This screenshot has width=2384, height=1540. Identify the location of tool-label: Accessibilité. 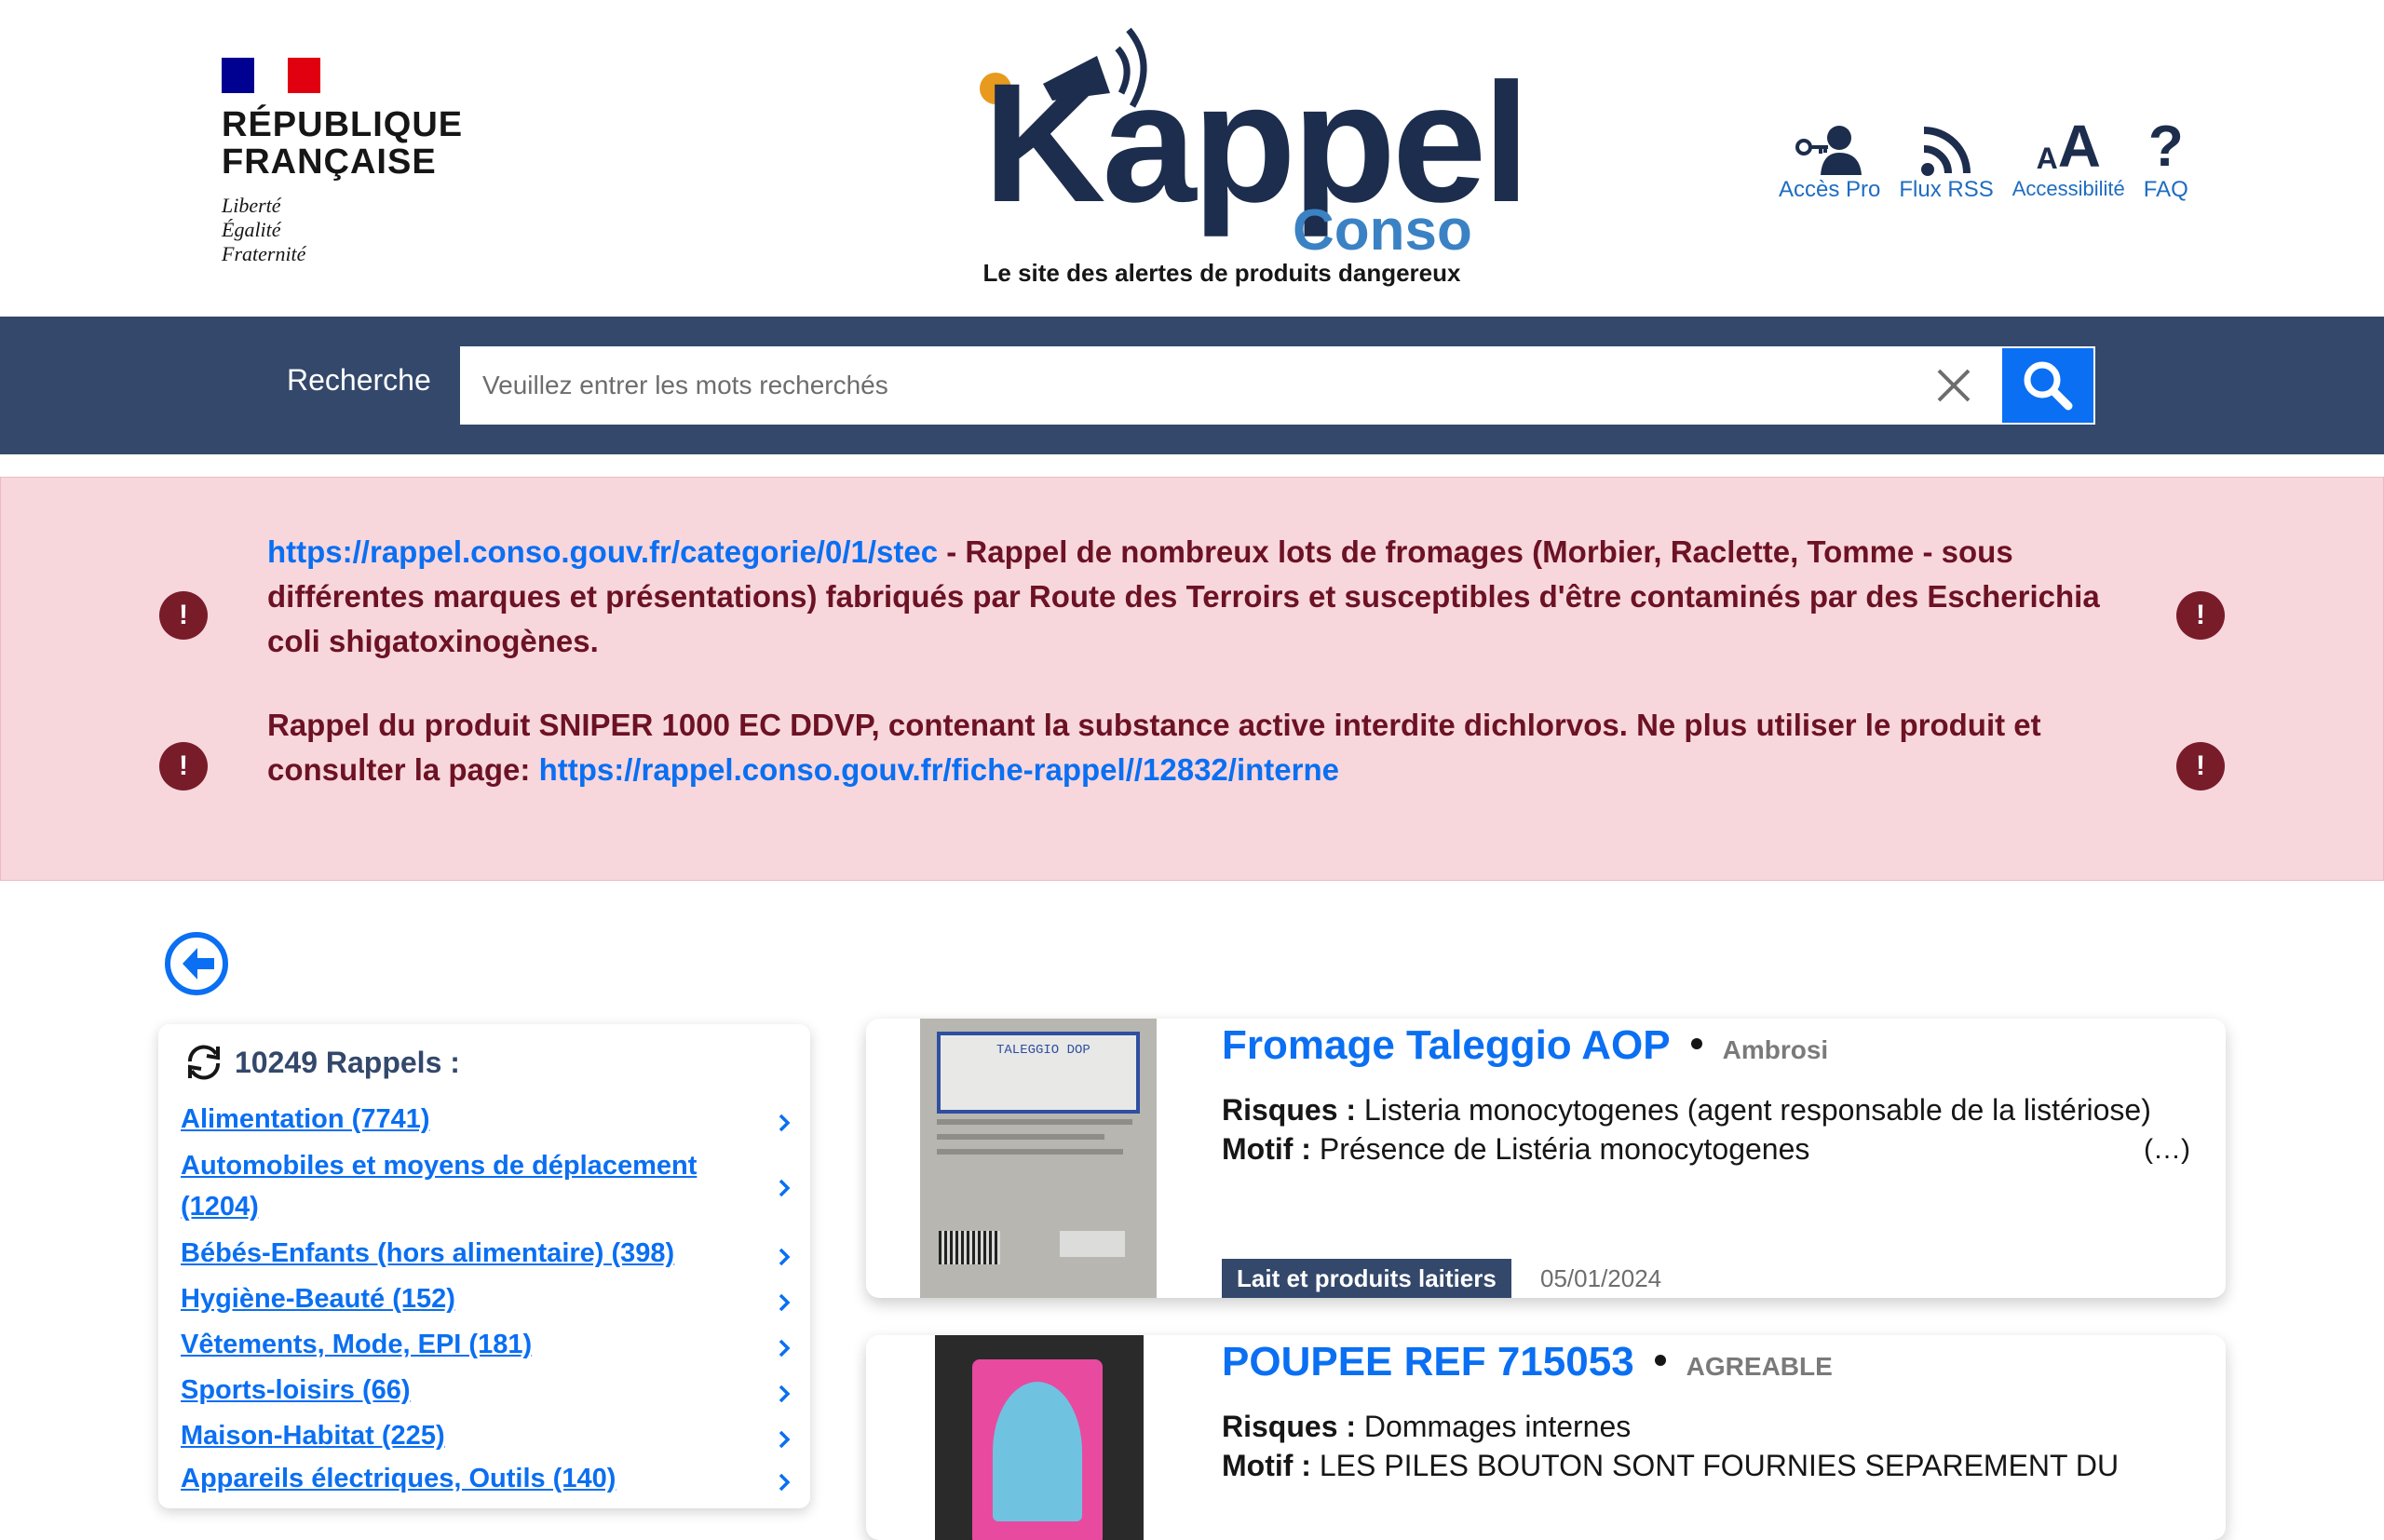
(2069, 188).